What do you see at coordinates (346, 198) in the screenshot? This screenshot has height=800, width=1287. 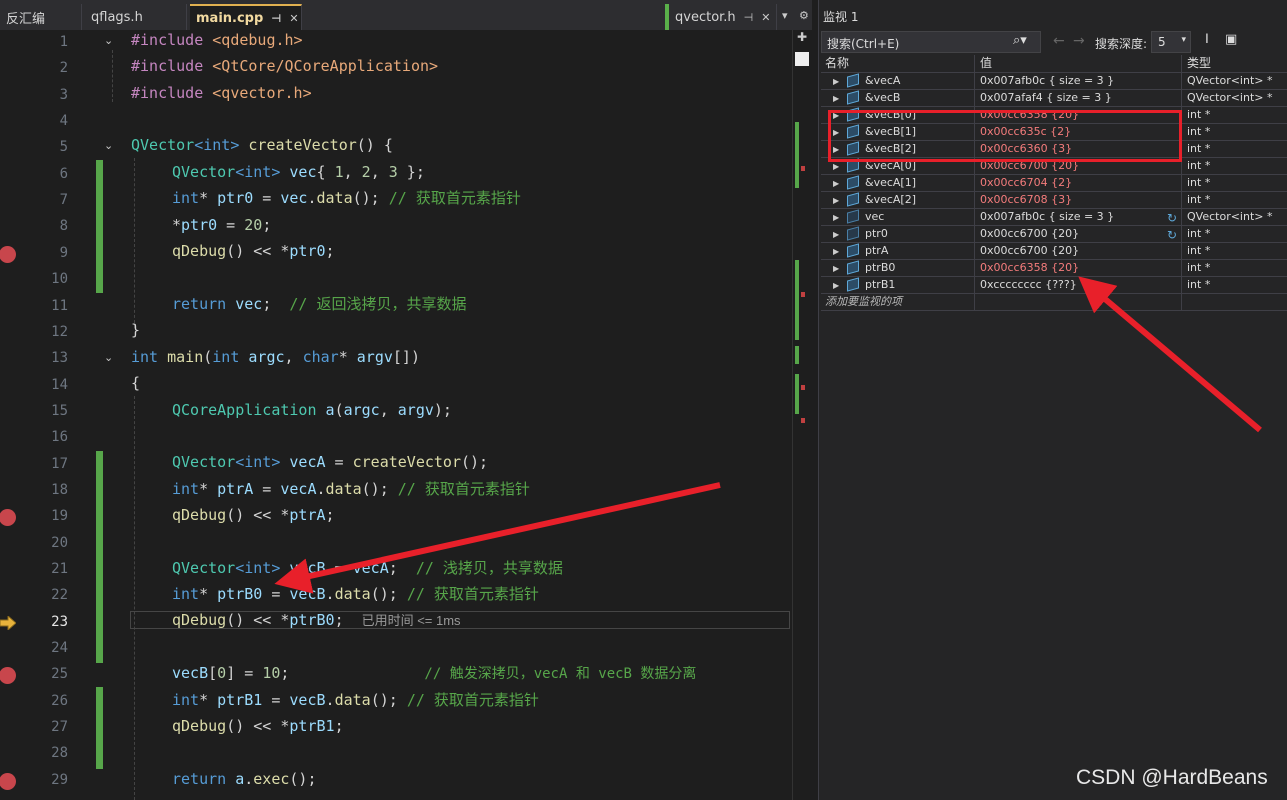 I see `code-line-7: int* ptr0 = vec.data(); // 获取首元素指针` at bounding box center [346, 198].